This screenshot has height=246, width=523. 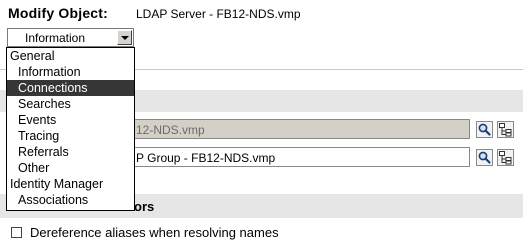 I want to click on dropdown-item-searches: Searches, so click(x=70, y=104).